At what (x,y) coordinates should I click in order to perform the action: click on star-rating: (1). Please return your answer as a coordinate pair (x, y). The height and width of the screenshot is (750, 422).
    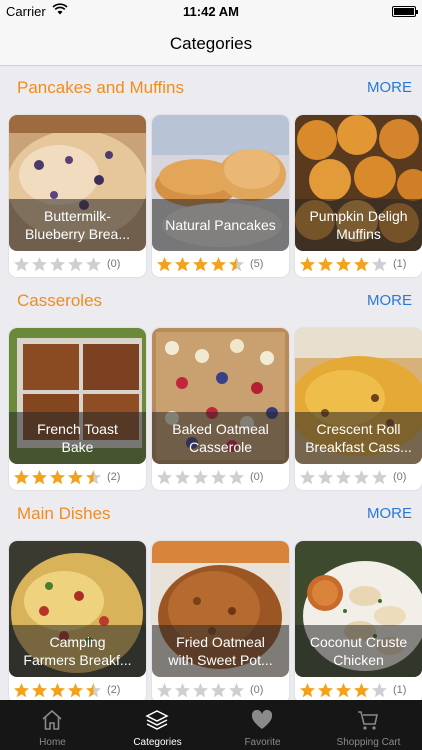
    Looking at the image, I should click on (352, 690).